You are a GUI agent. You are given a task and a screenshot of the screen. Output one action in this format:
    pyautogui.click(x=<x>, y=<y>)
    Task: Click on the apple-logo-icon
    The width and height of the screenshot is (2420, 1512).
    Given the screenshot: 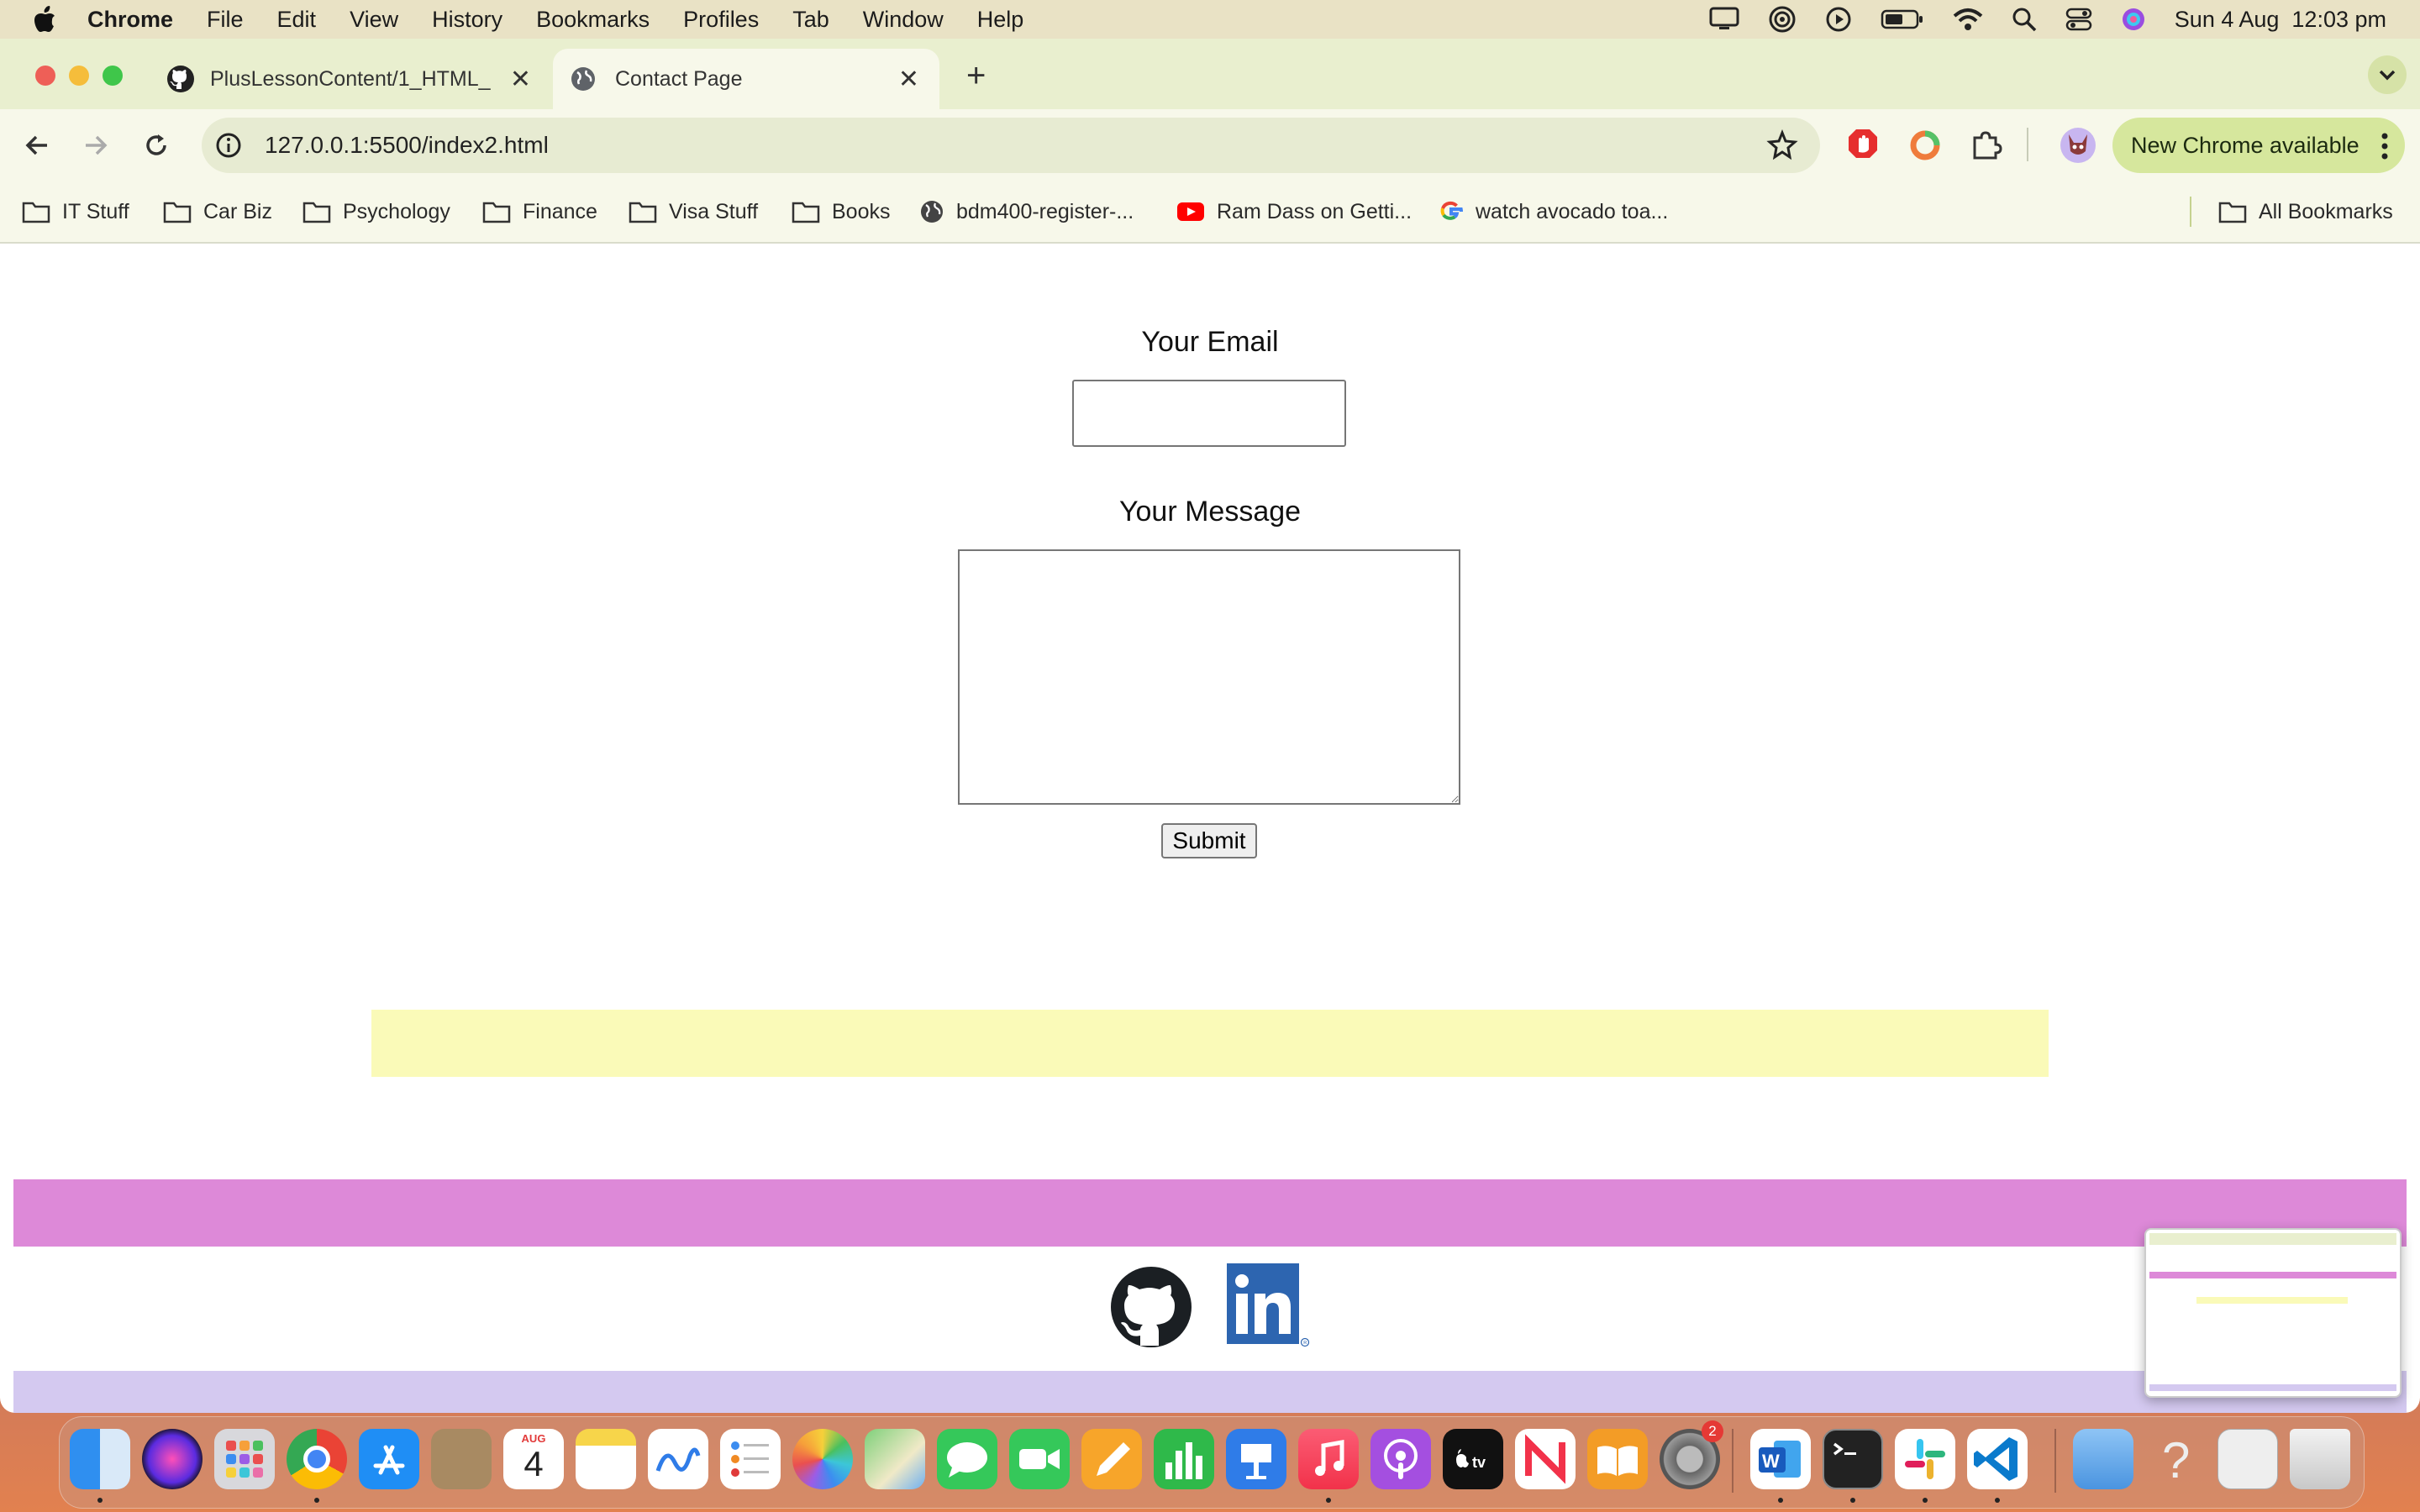 What is the action you would take?
    pyautogui.click(x=44, y=19)
    